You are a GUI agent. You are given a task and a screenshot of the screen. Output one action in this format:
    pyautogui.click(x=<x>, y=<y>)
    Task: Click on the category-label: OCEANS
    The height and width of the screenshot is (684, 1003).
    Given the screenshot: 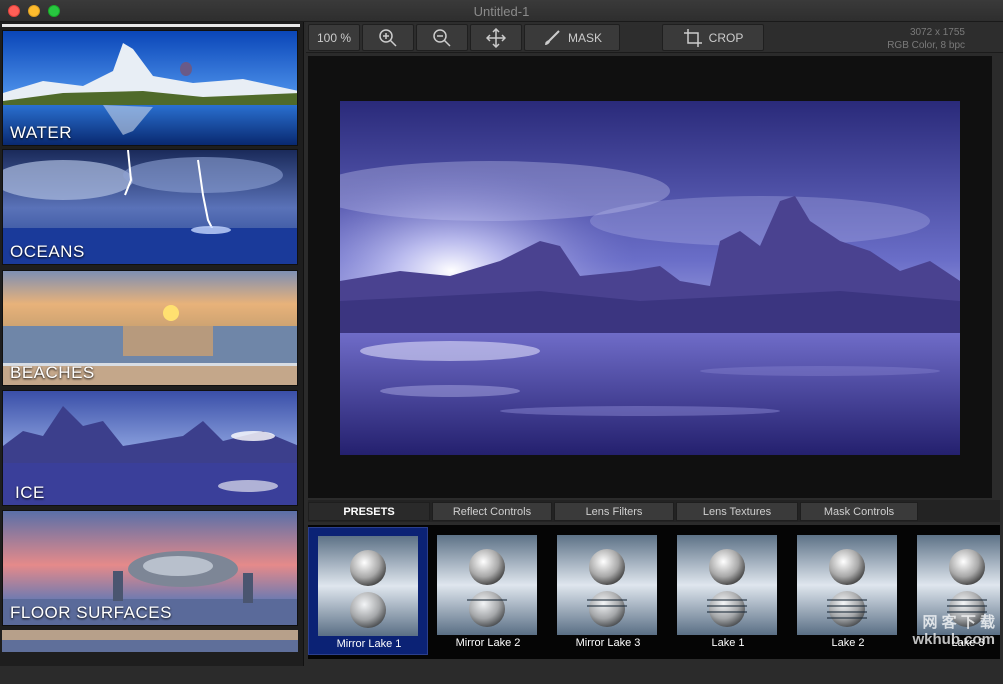 What is the action you would take?
    pyautogui.click(x=47, y=251)
    